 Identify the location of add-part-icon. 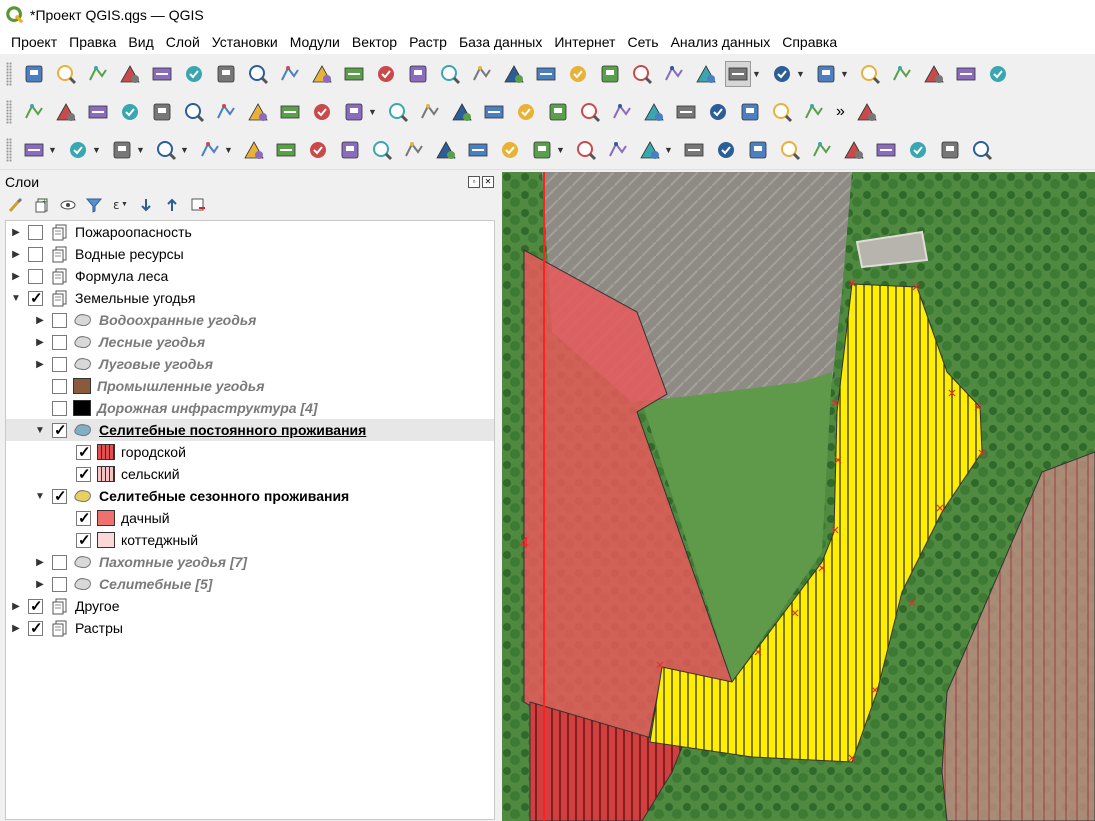
(854, 150).